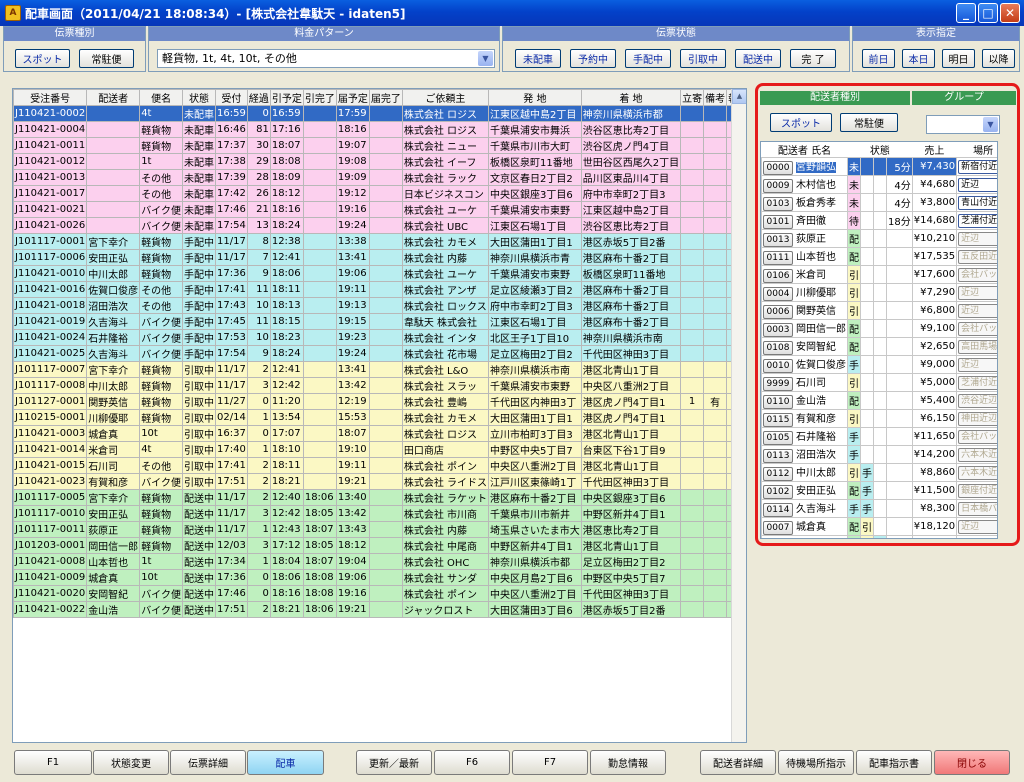 The width and height of the screenshot is (1024, 782). Describe the element at coordinates (878, 58) in the screenshot. I see `prev-day-button: 前日` at that location.